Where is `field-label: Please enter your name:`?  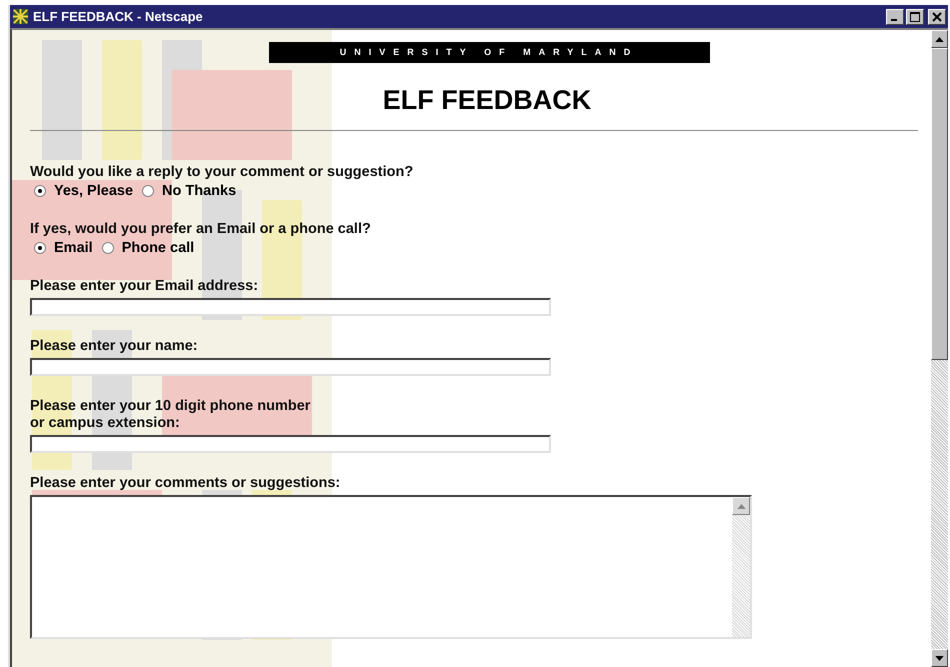
field-label: Please enter your name: is located at coordinates (114, 346).